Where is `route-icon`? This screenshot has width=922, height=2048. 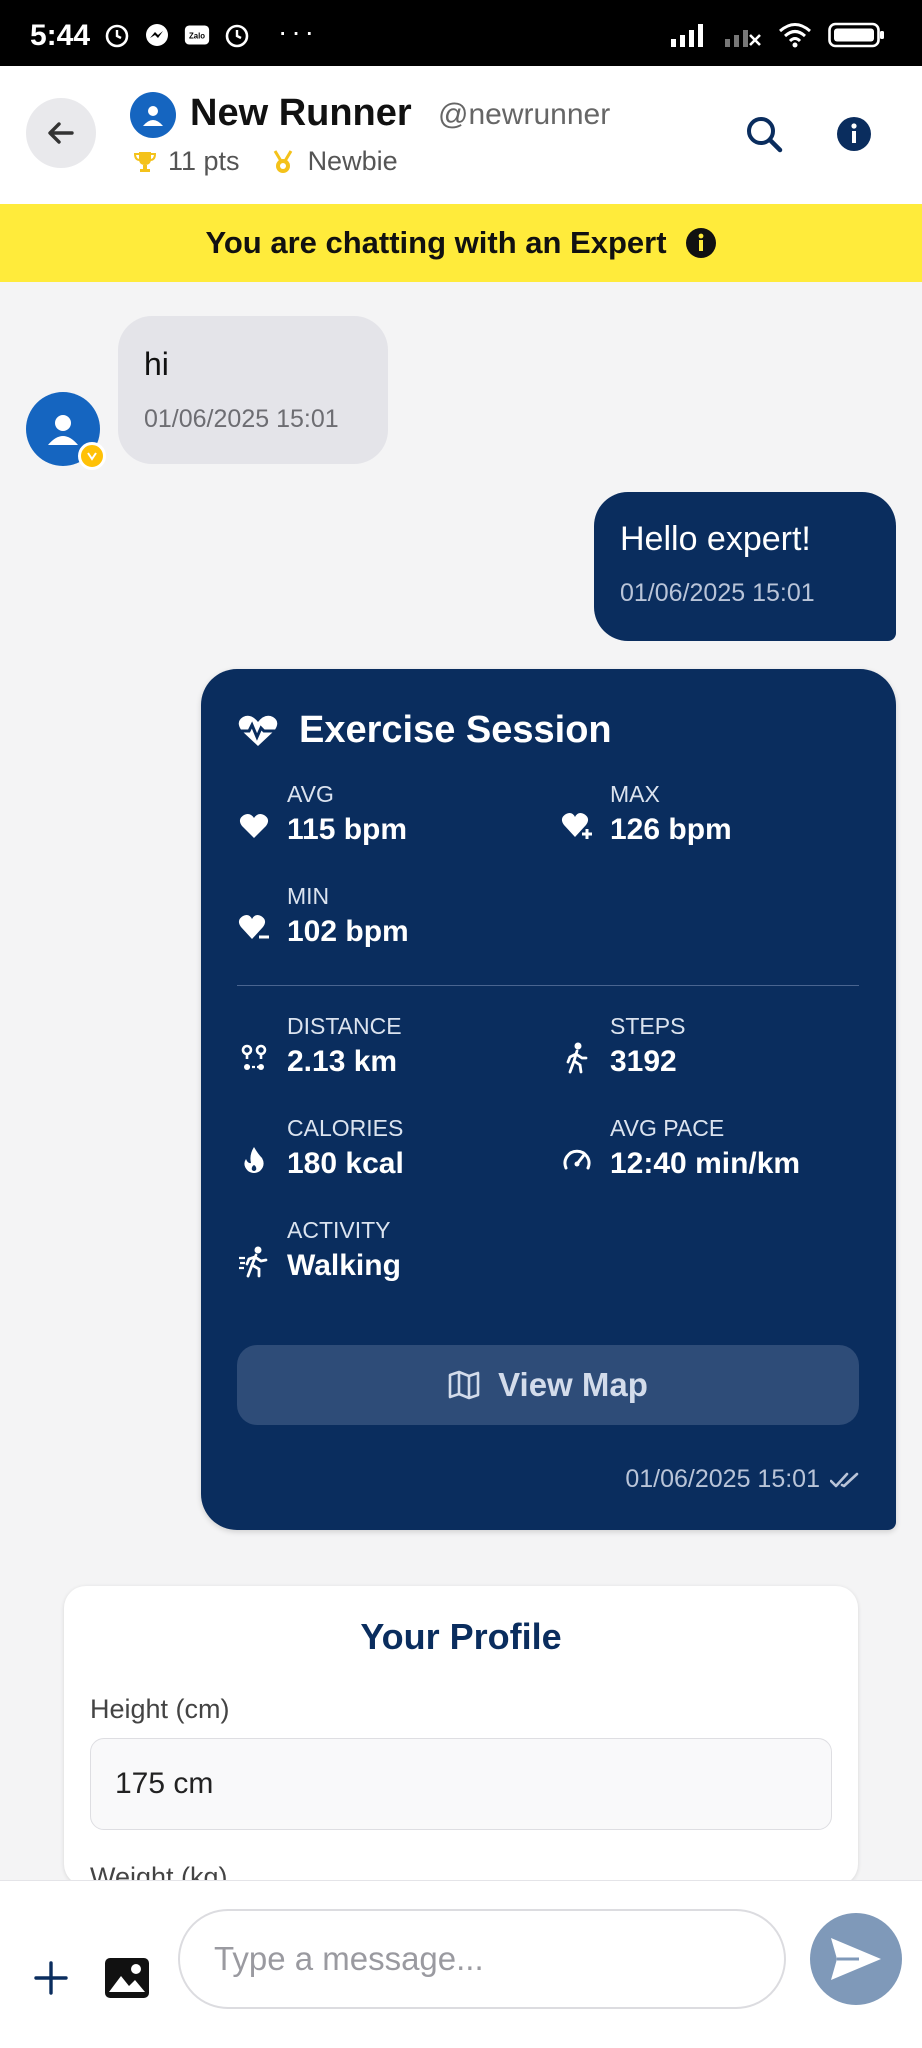
route-icon is located at coordinates (254, 1058).